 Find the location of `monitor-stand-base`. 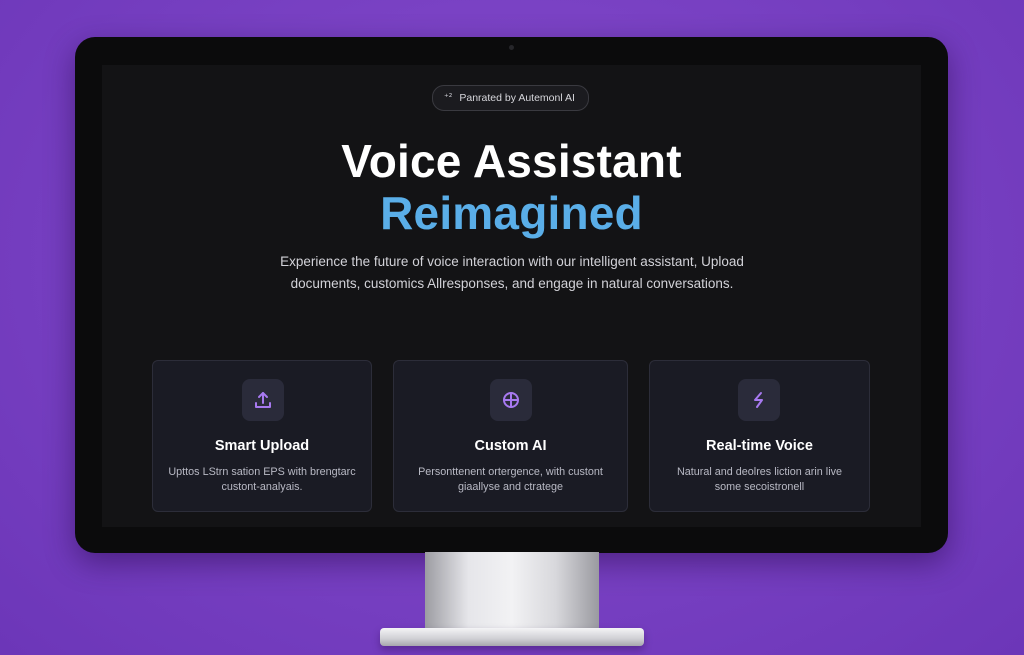

monitor-stand-base is located at coordinates (512, 637).